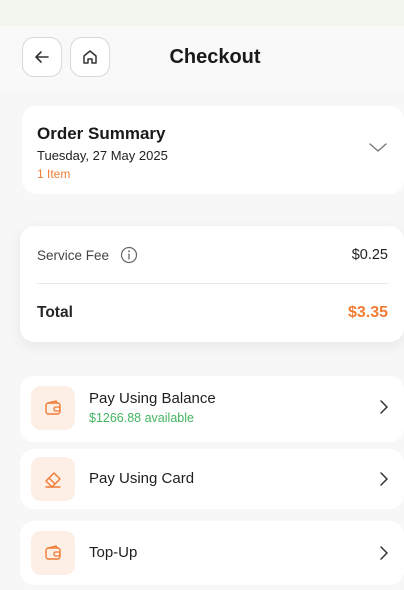 The height and width of the screenshot is (590, 404). Describe the element at coordinates (212, 553) in the screenshot. I see `top-up-option: Top-Up` at that location.